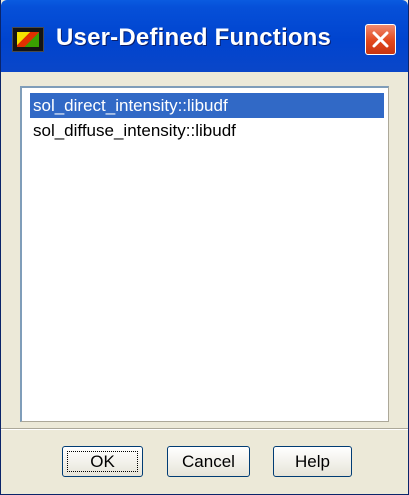 The height and width of the screenshot is (495, 409). Describe the element at coordinates (194, 37) in the screenshot. I see `window-title: User-Defined Functions` at that location.